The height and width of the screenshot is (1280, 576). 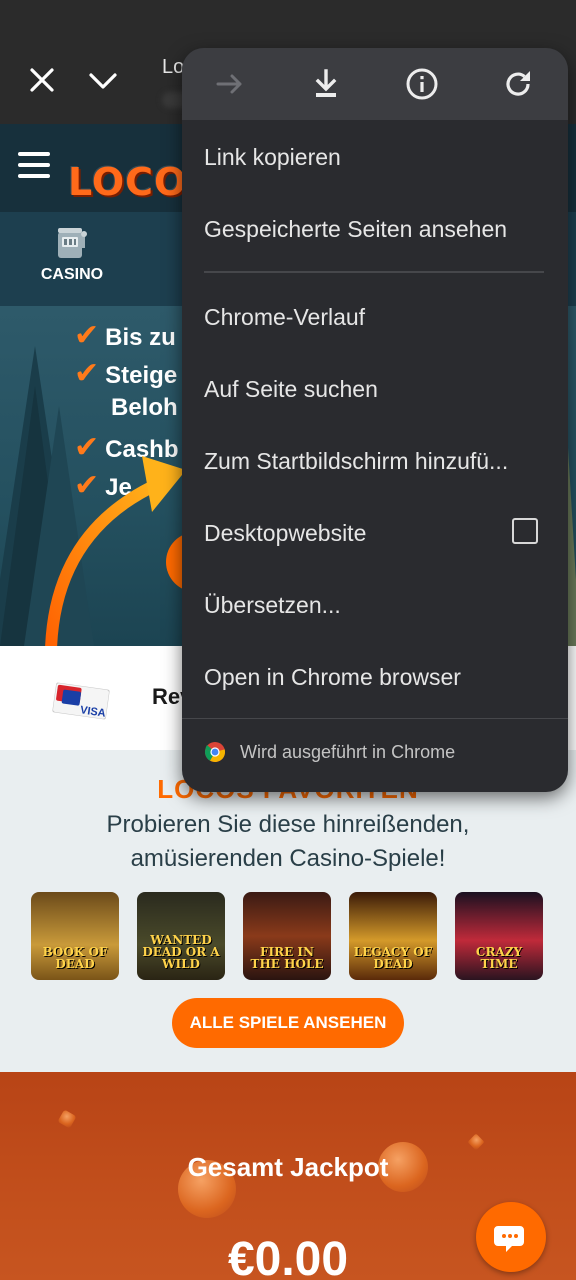 What do you see at coordinates (75, 936) in the screenshot?
I see `game-tile-book-of-dead: BOOK OF DEAD` at bounding box center [75, 936].